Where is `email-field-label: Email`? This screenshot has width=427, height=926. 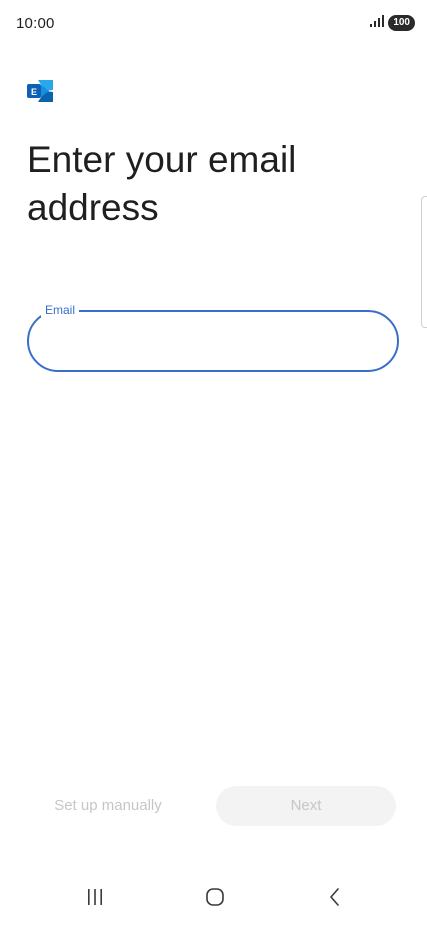
email-field-label: Email is located at coordinates (60, 310).